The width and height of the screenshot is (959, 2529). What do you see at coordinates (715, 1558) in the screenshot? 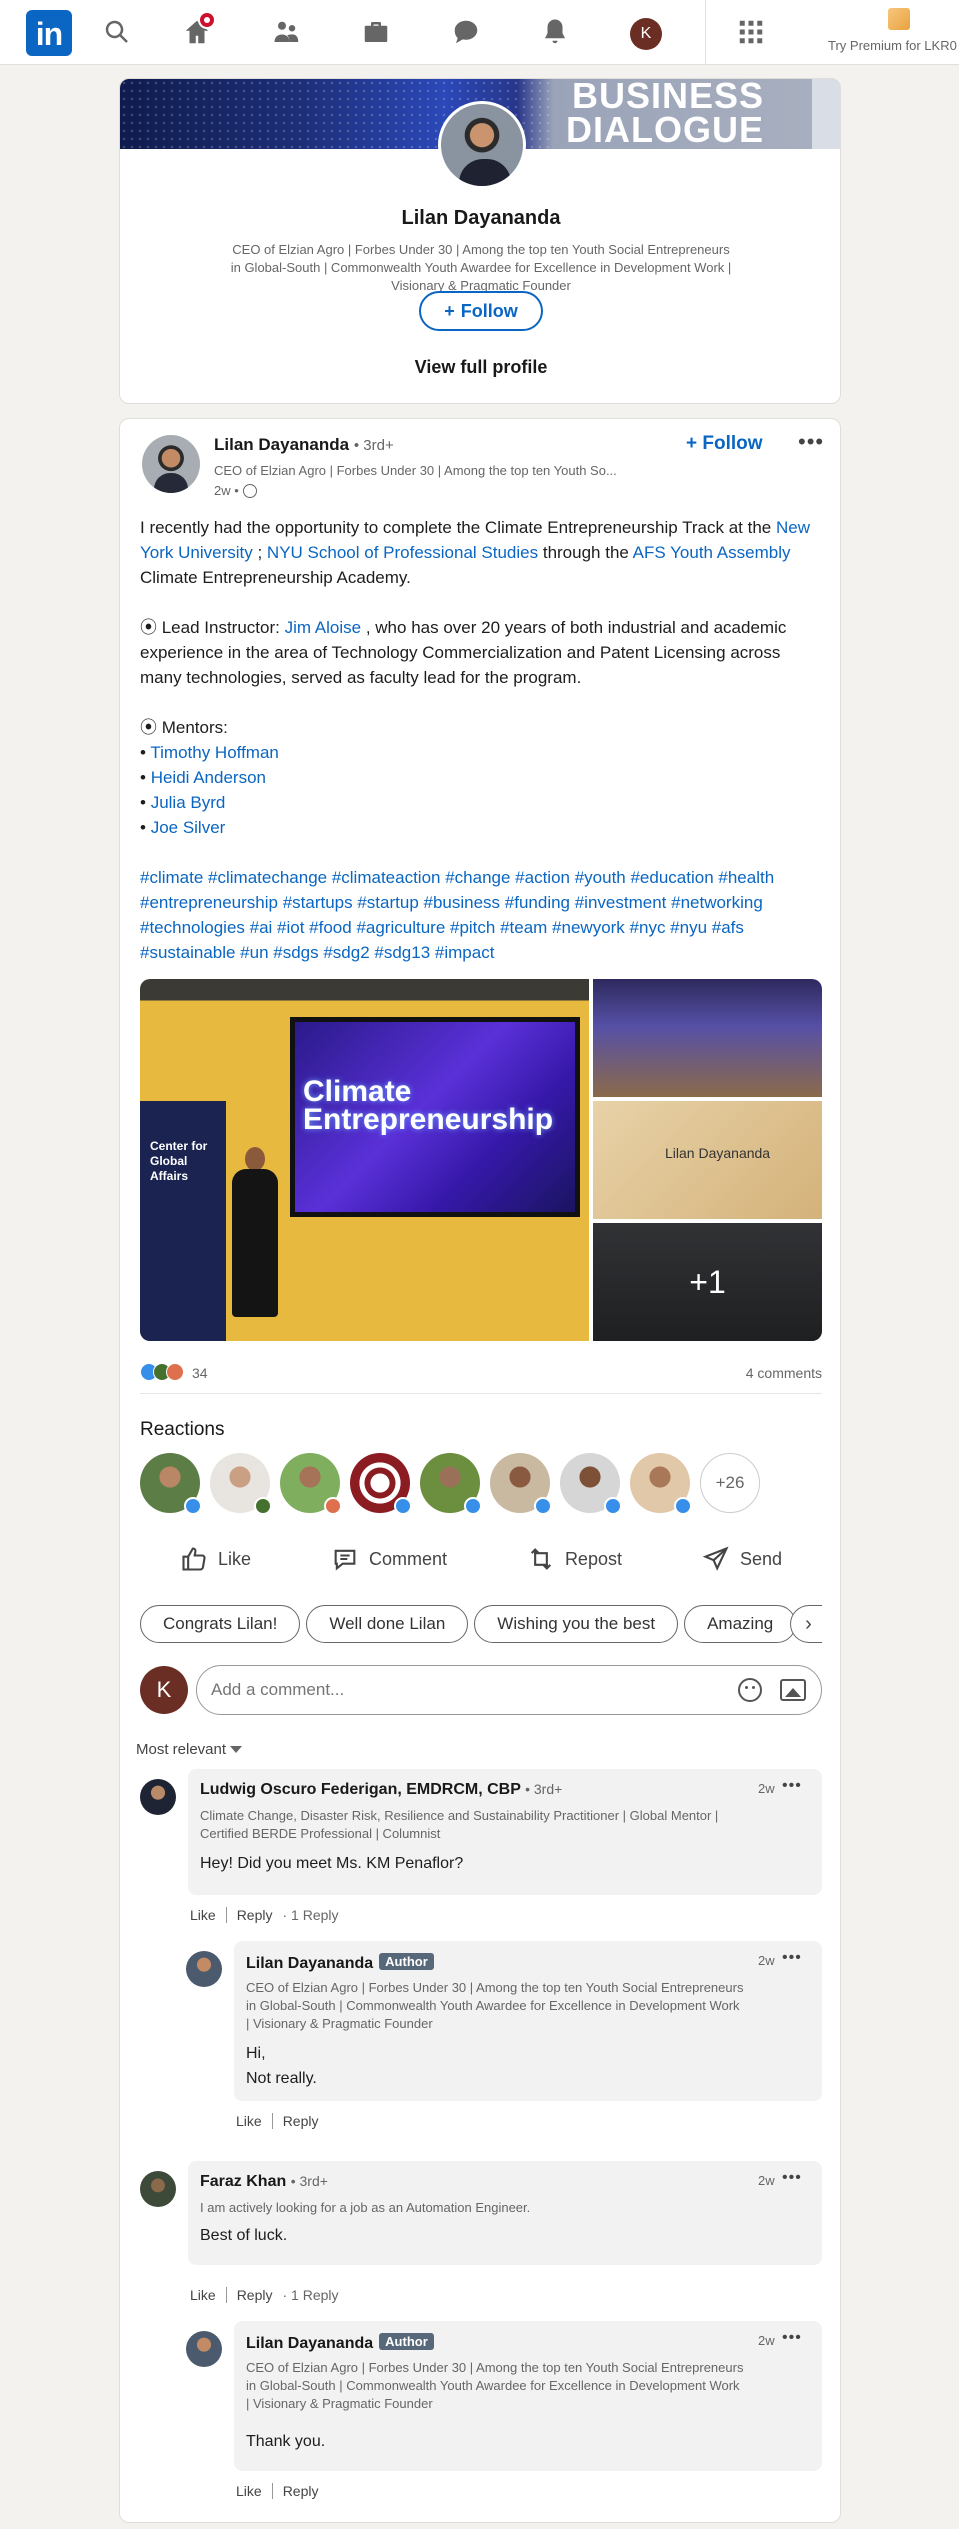
I see `send-icon` at bounding box center [715, 1558].